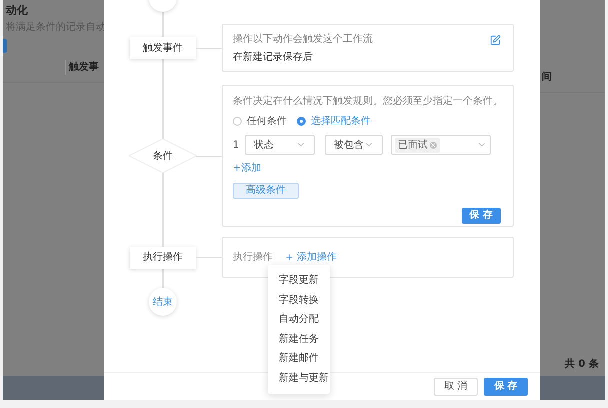 This screenshot has width=608, height=408. I want to click on end-node: 结束, so click(163, 302).